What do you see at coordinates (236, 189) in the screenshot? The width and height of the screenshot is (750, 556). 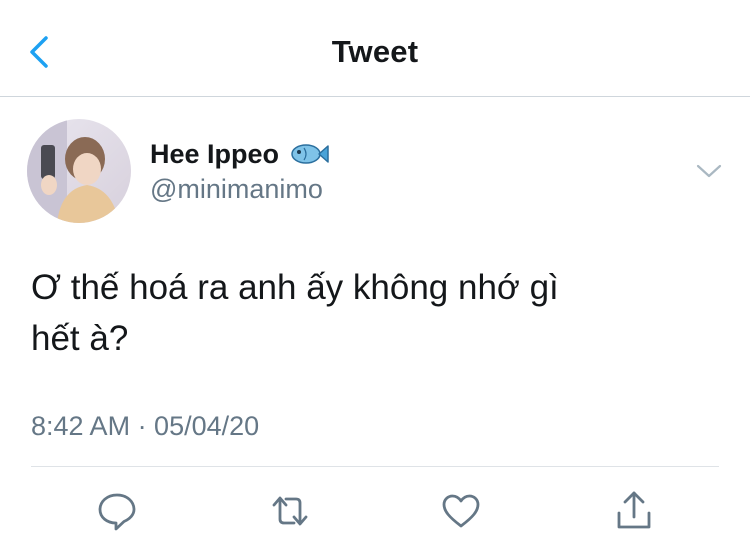 I see `user-handle: @minimanimo` at bounding box center [236, 189].